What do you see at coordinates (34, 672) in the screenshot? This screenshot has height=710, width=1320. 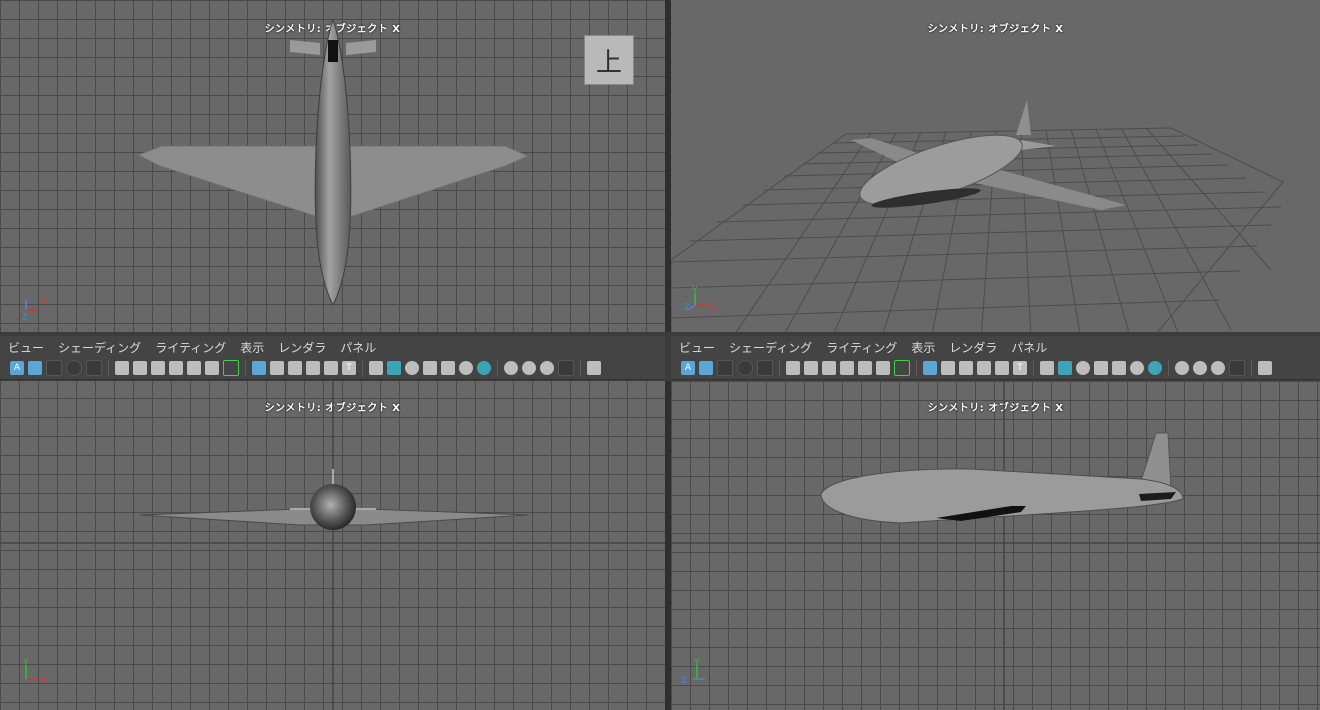 I see `axis-gizmo-front: X Y` at bounding box center [34, 672].